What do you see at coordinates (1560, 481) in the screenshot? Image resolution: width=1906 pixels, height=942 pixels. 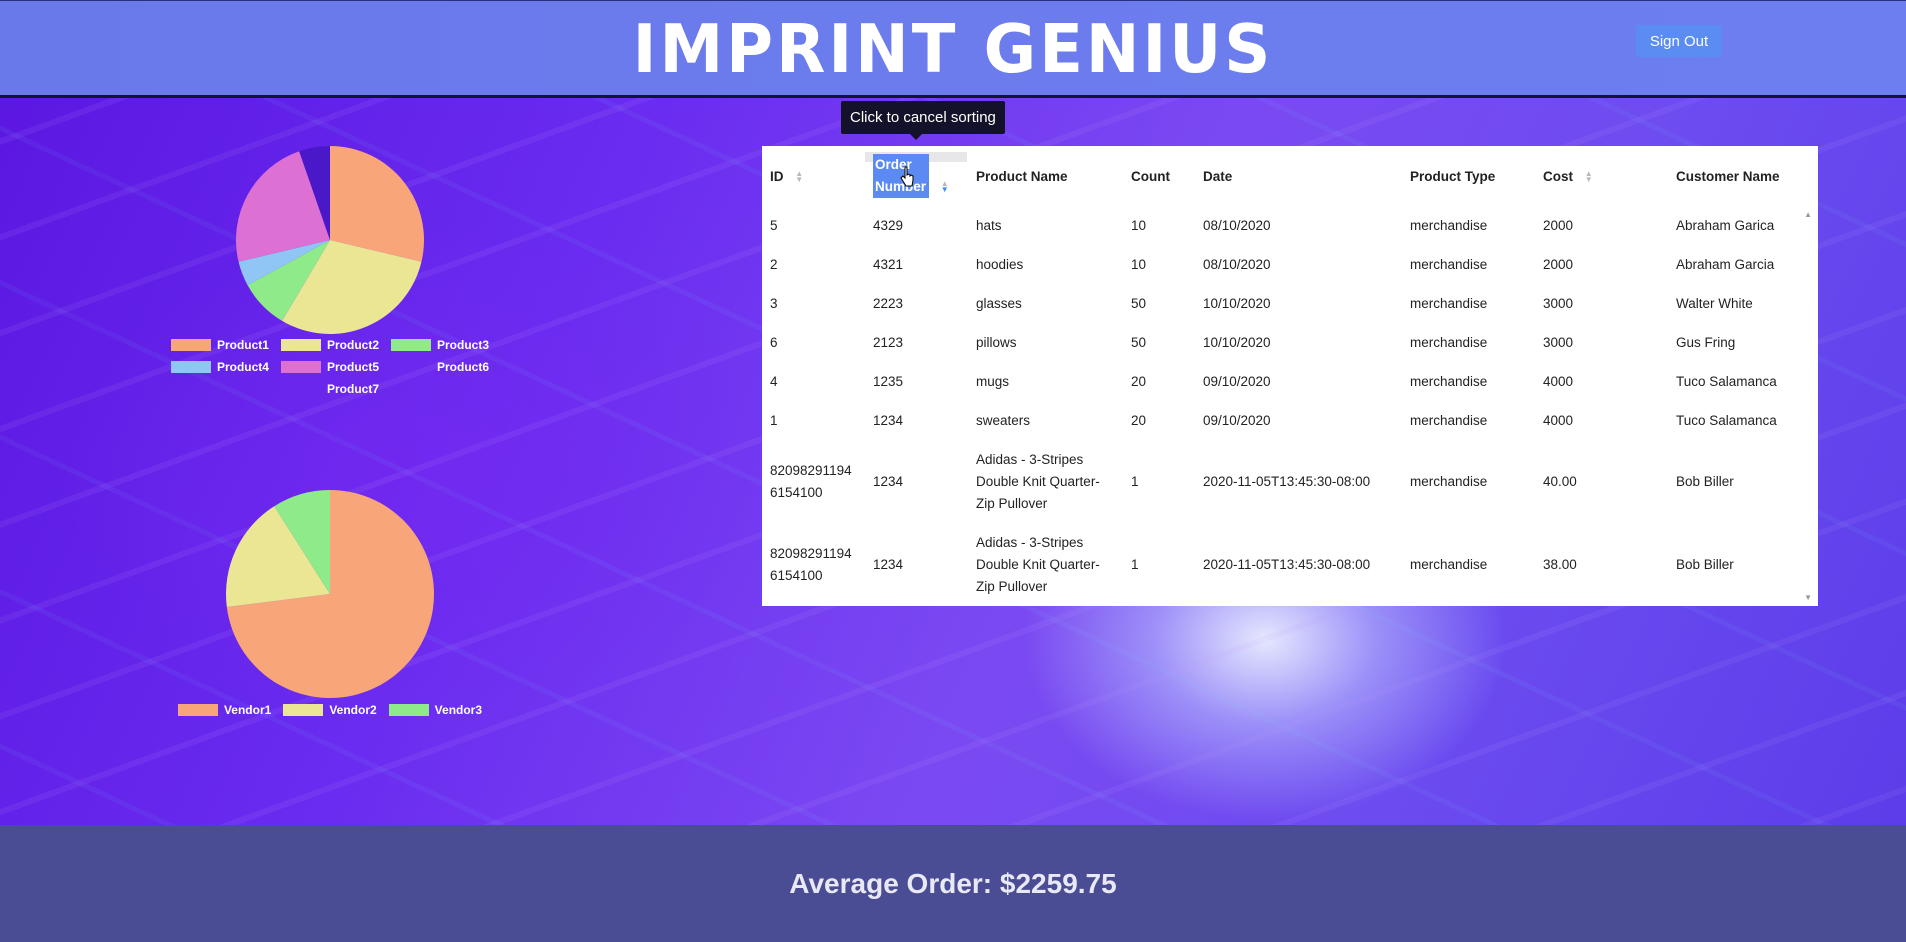 I see `table-cell-cost: 40.00` at bounding box center [1560, 481].